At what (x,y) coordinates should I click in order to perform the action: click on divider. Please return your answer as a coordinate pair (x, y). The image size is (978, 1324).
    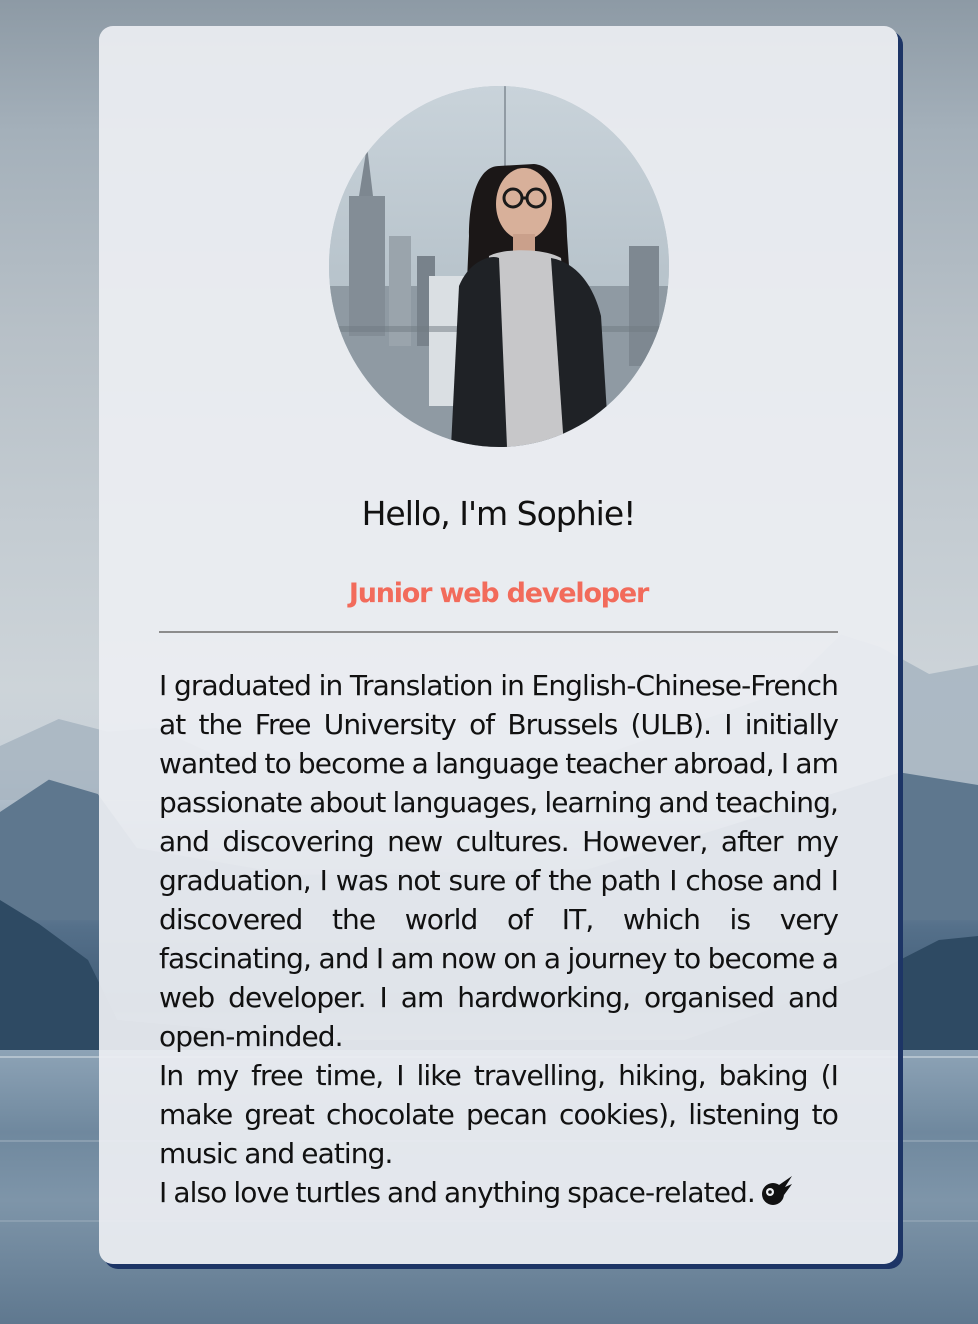
    Looking at the image, I should click on (498, 632).